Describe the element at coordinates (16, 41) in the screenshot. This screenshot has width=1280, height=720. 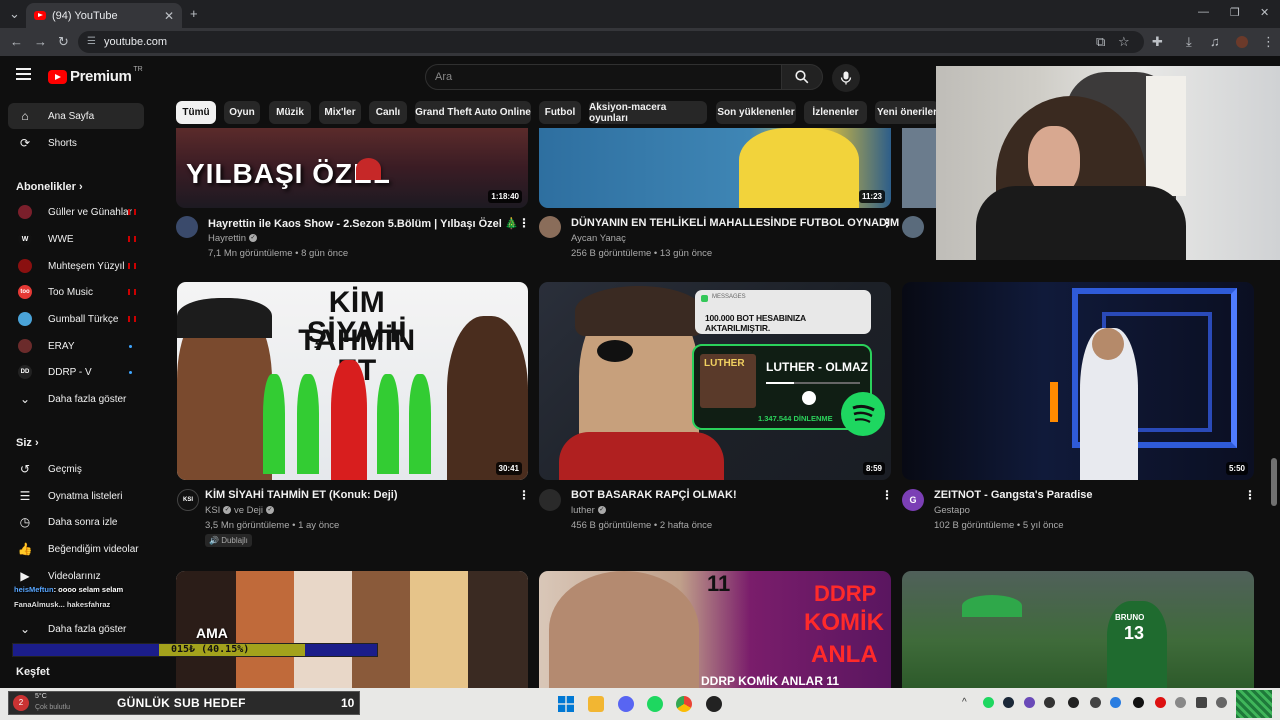
I see `back-icon: ←` at that location.